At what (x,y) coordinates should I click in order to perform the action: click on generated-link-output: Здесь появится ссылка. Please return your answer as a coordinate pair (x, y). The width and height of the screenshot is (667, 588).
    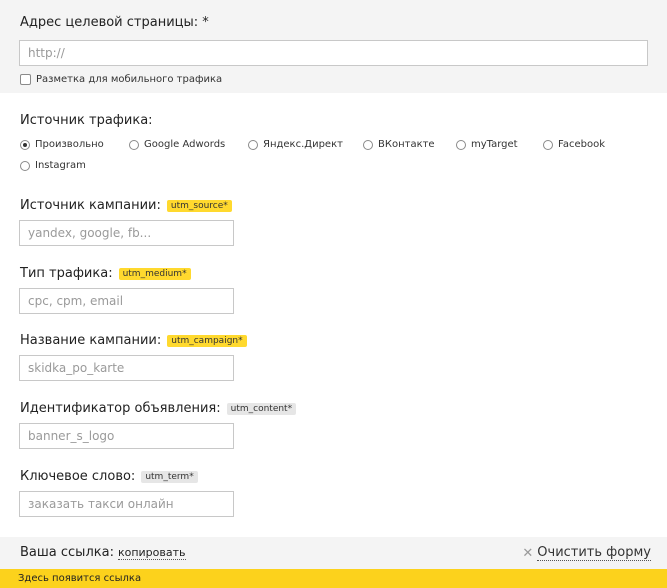
    Looking at the image, I should click on (333, 578).